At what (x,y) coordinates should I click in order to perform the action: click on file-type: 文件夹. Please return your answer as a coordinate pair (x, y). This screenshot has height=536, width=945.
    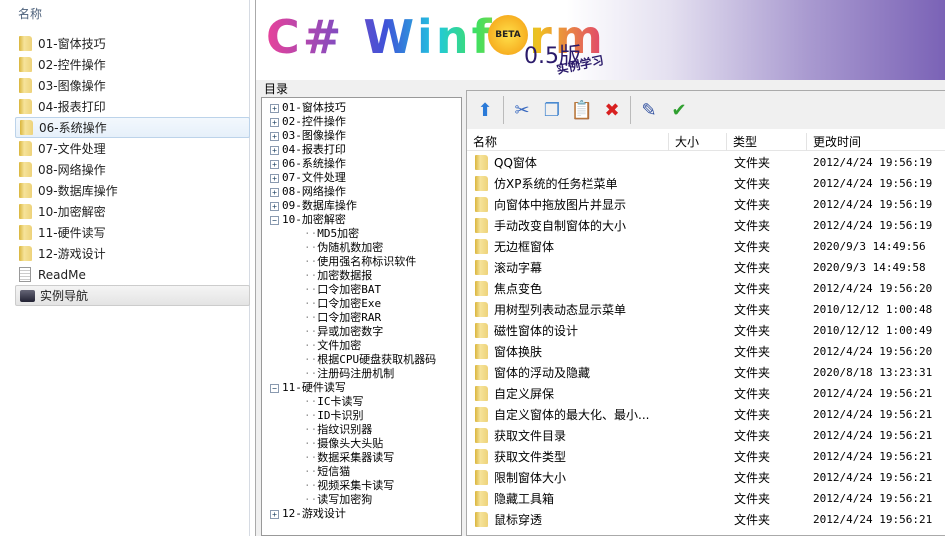
    Looking at the image, I should click on (752, 478).